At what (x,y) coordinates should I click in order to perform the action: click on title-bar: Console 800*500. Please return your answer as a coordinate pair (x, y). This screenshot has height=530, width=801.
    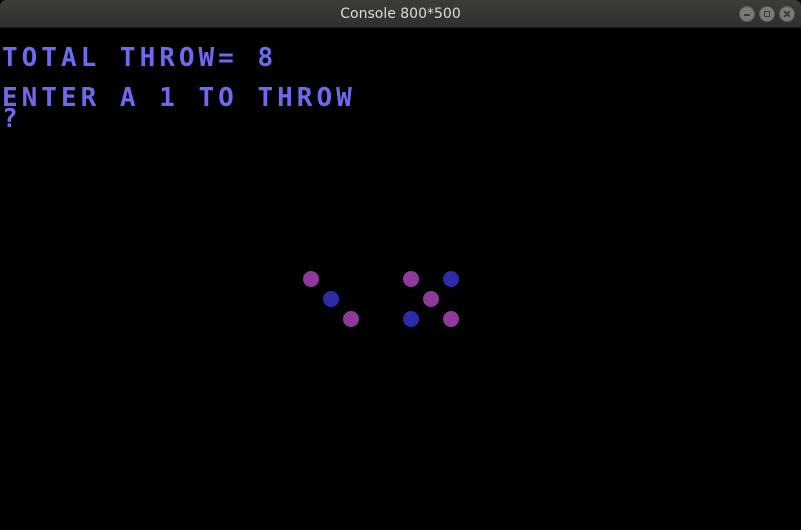
    Looking at the image, I should click on (400, 14).